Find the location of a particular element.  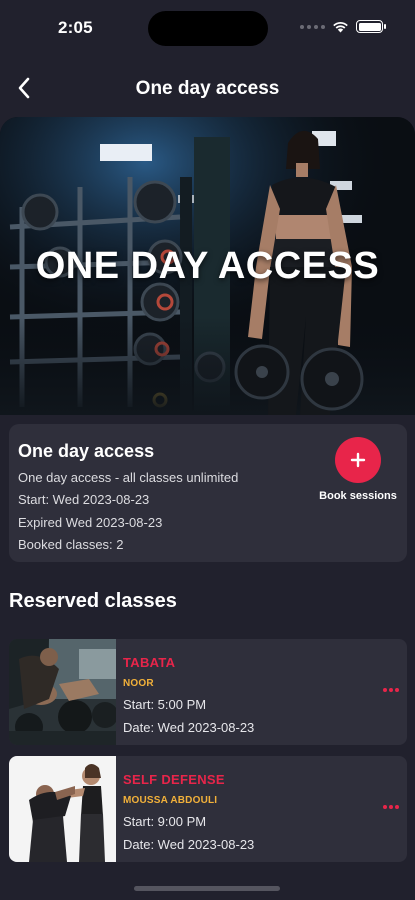

class-name: SELF DEFENSE is located at coordinates (174, 779).